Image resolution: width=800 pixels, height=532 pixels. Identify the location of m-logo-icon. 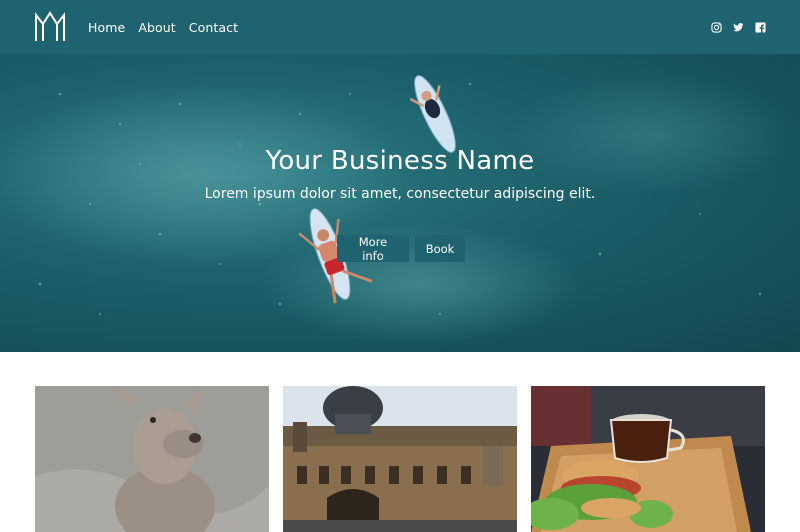
(50, 27).